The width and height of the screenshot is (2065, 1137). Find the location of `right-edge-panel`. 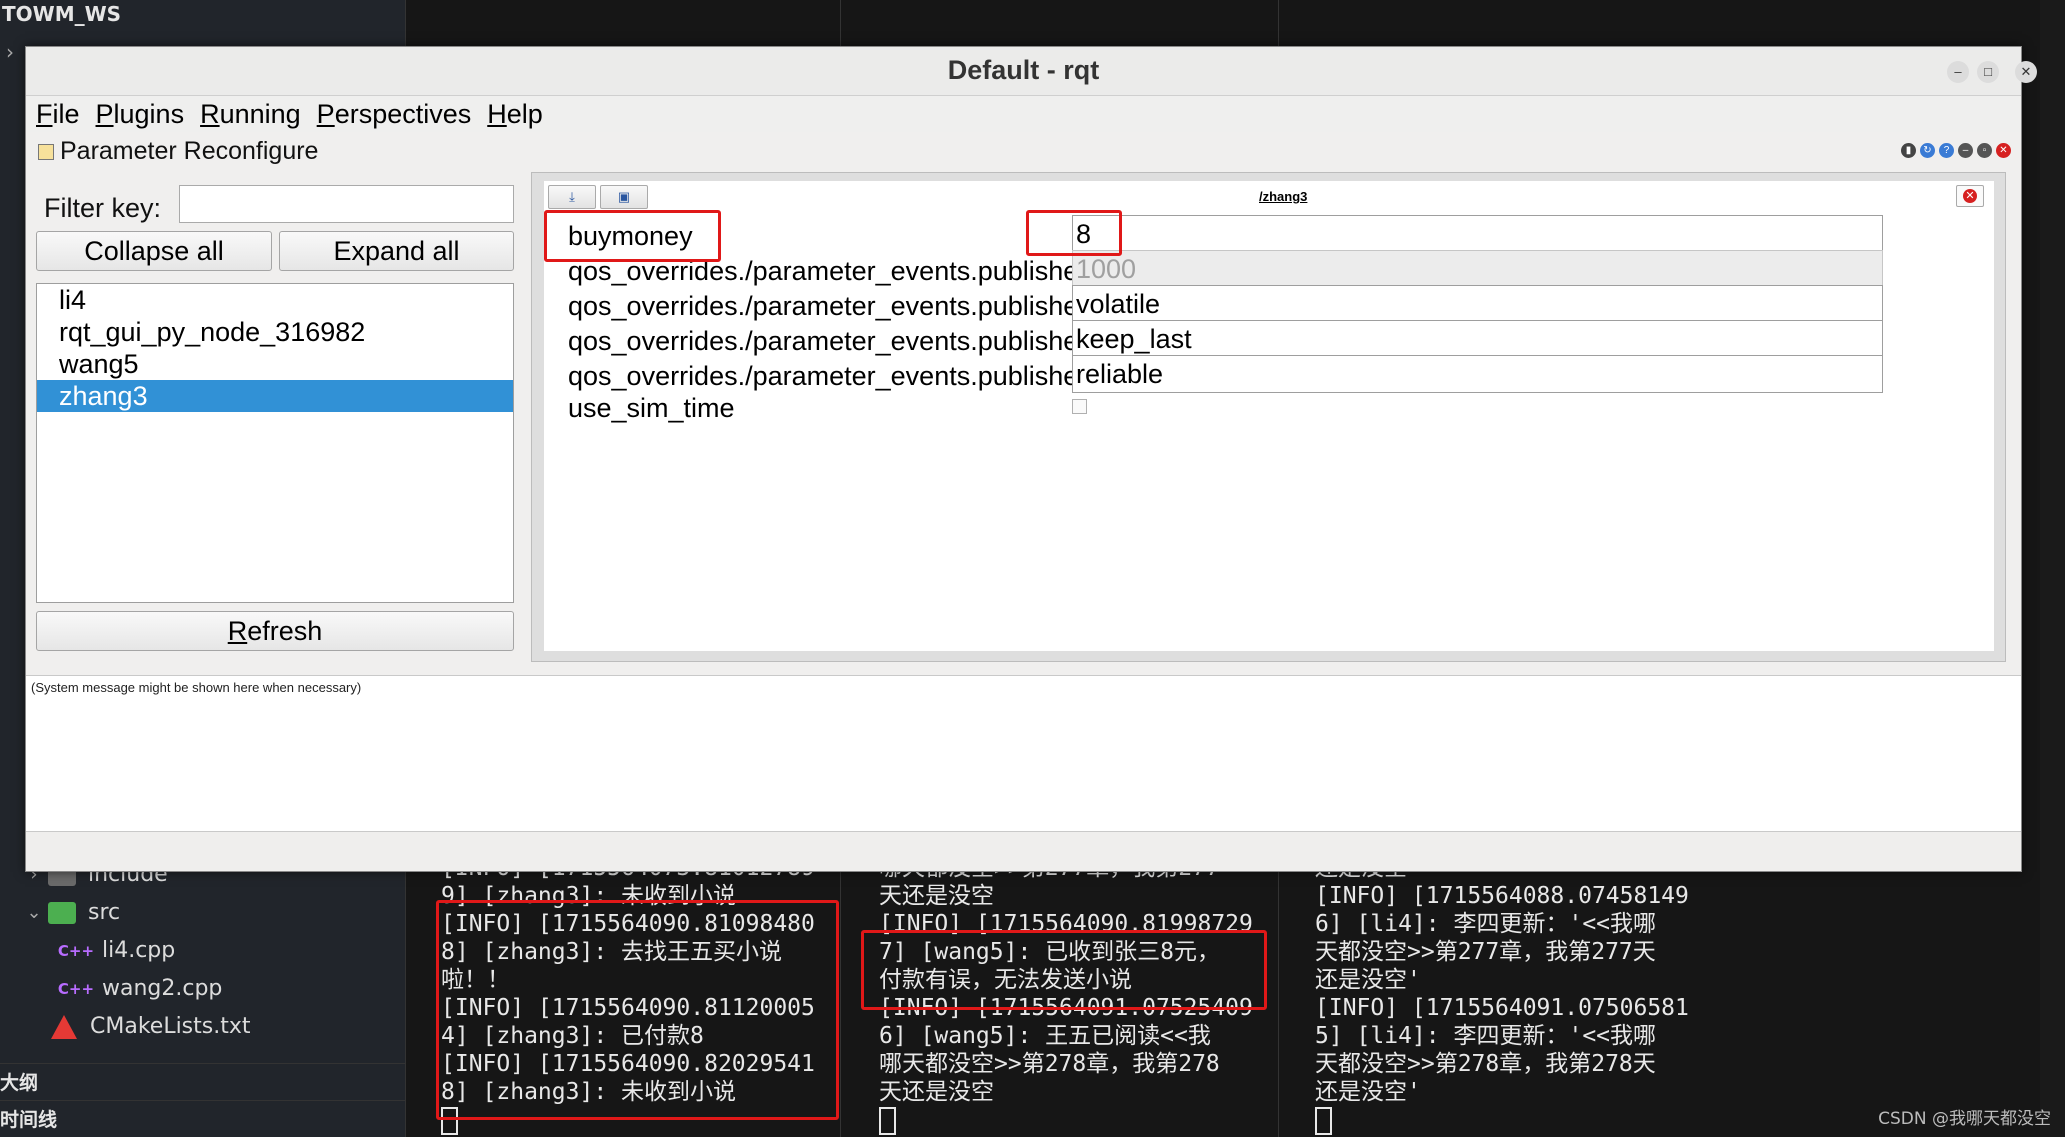

right-edge-panel is located at coordinates (2052, 568).